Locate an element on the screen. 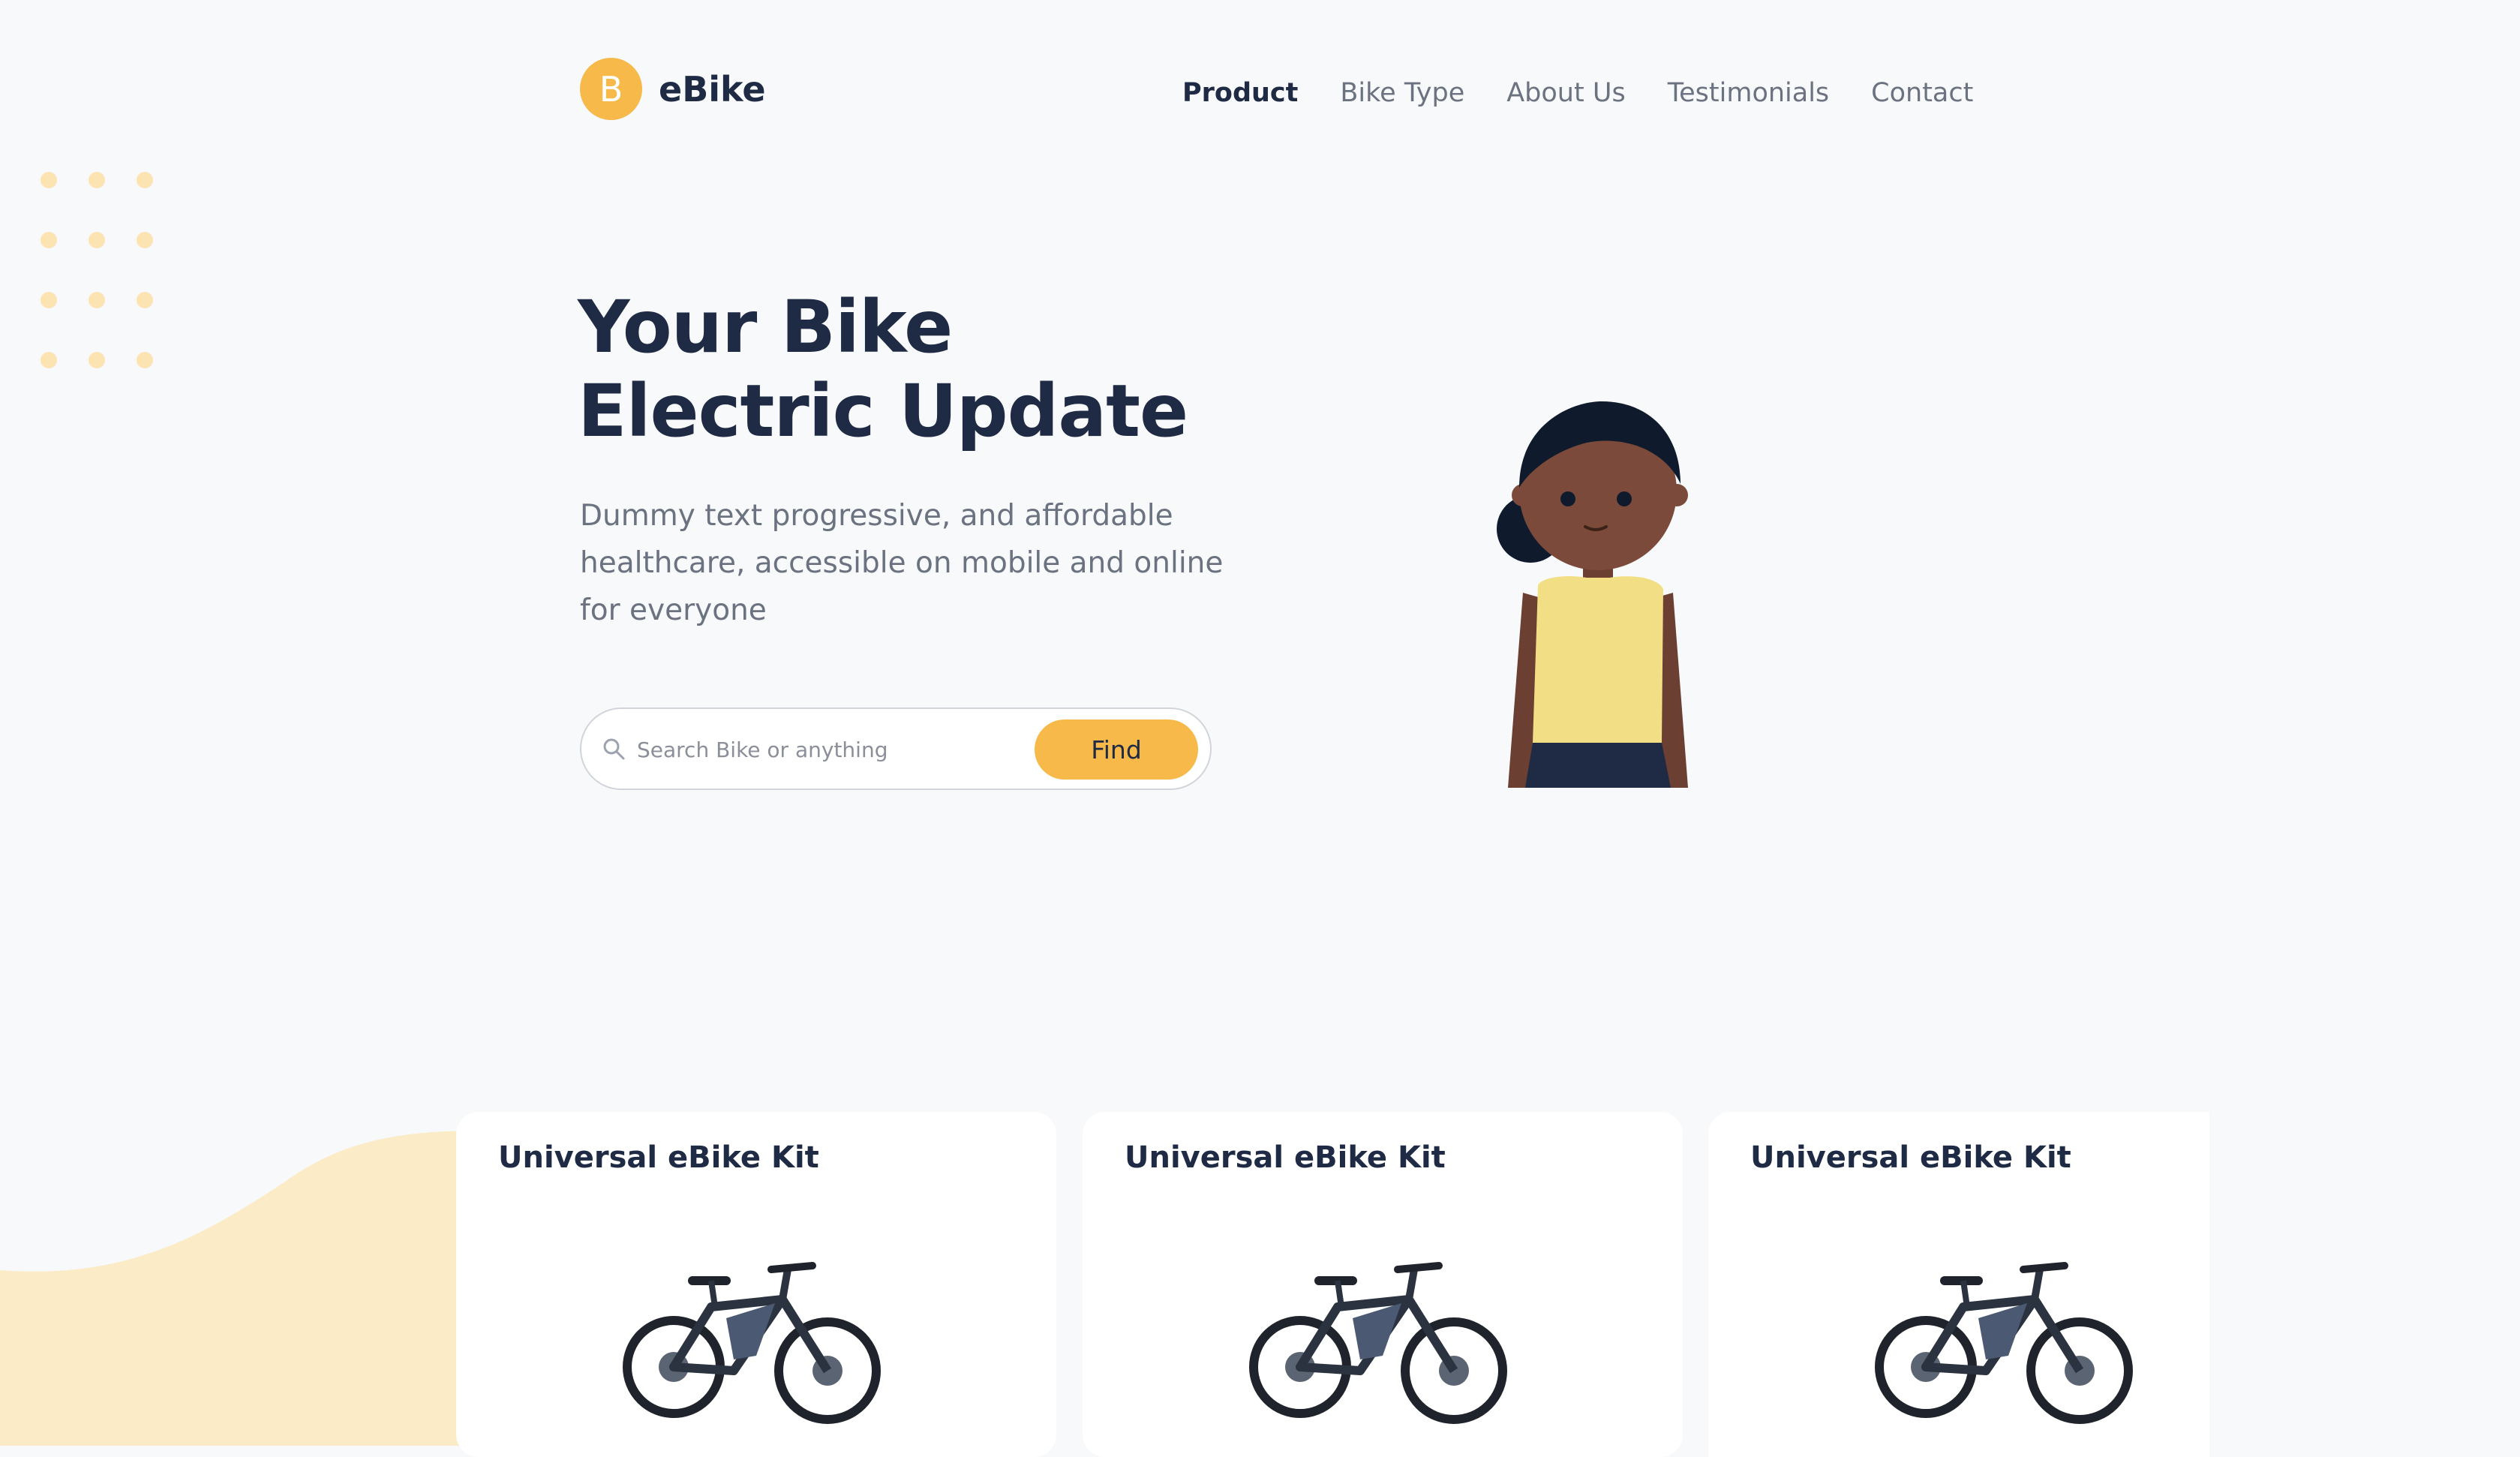 This screenshot has height=1457, width=2520. nav-item-about-us: About Us is located at coordinates (1566, 93).